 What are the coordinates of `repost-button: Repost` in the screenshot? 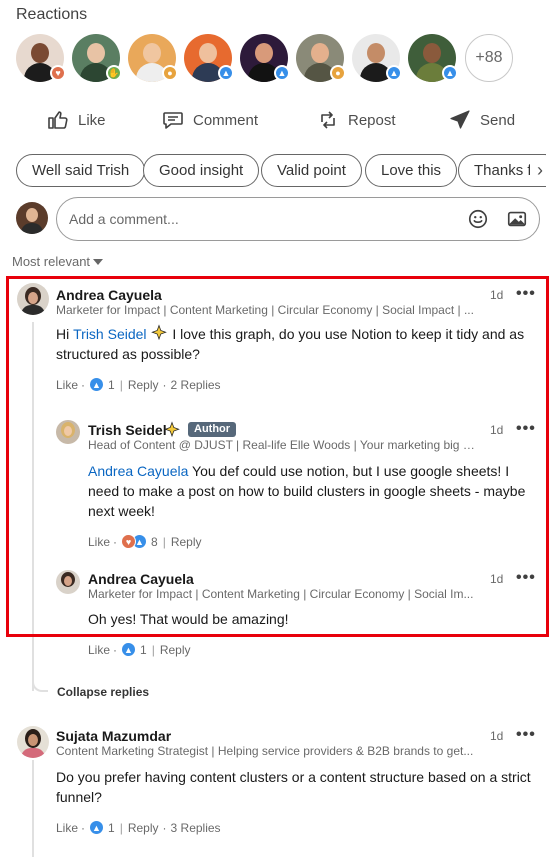 It's located at (356, 120).